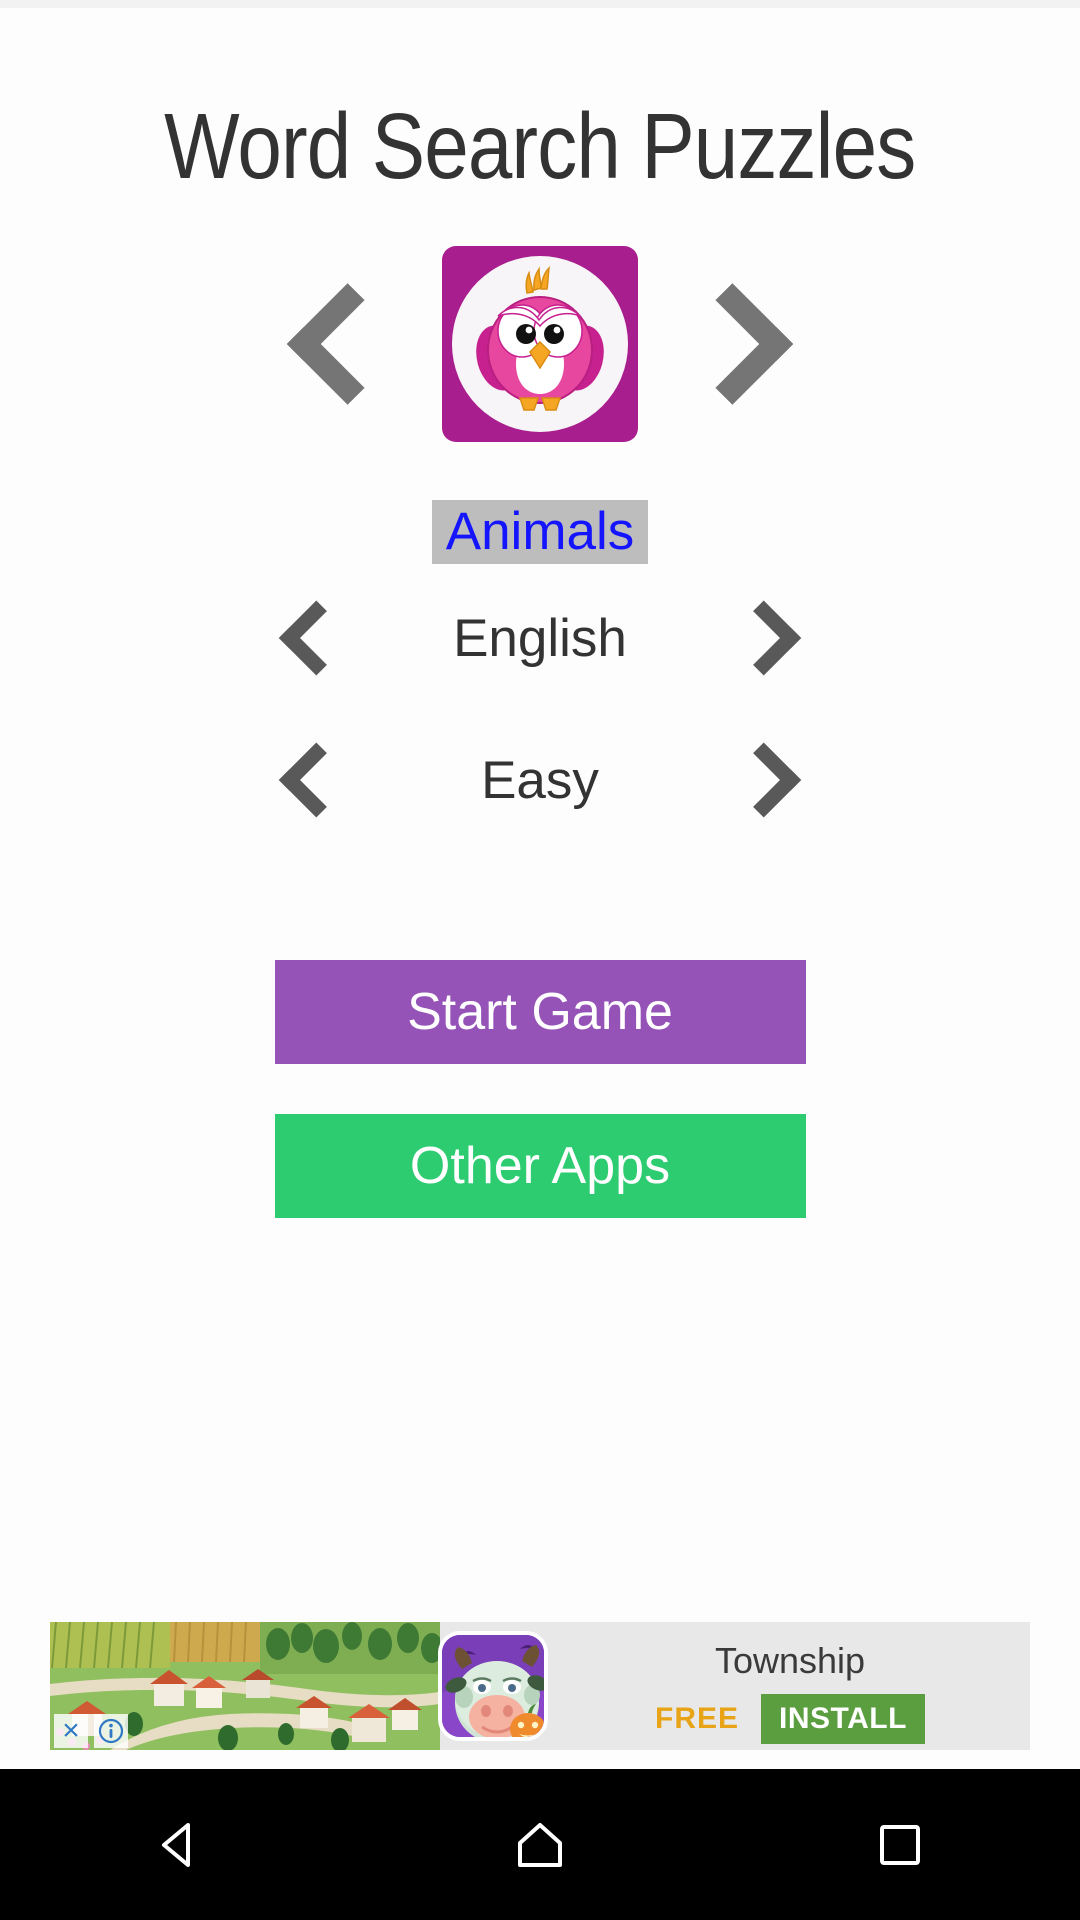  I want to click on language-selector: English, so click(540, 638).